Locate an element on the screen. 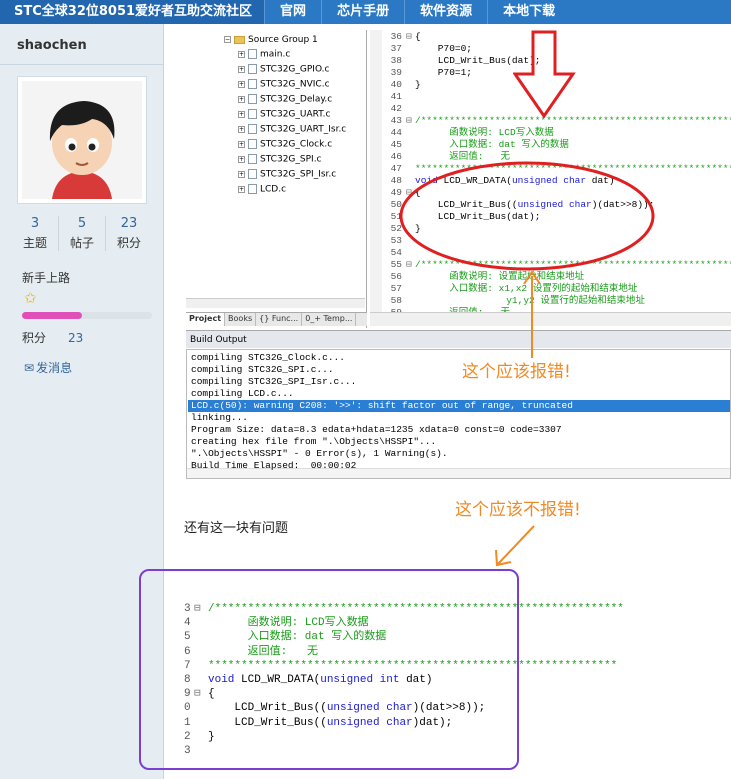  username-link: shaochen is located at coordinates (52, 45).